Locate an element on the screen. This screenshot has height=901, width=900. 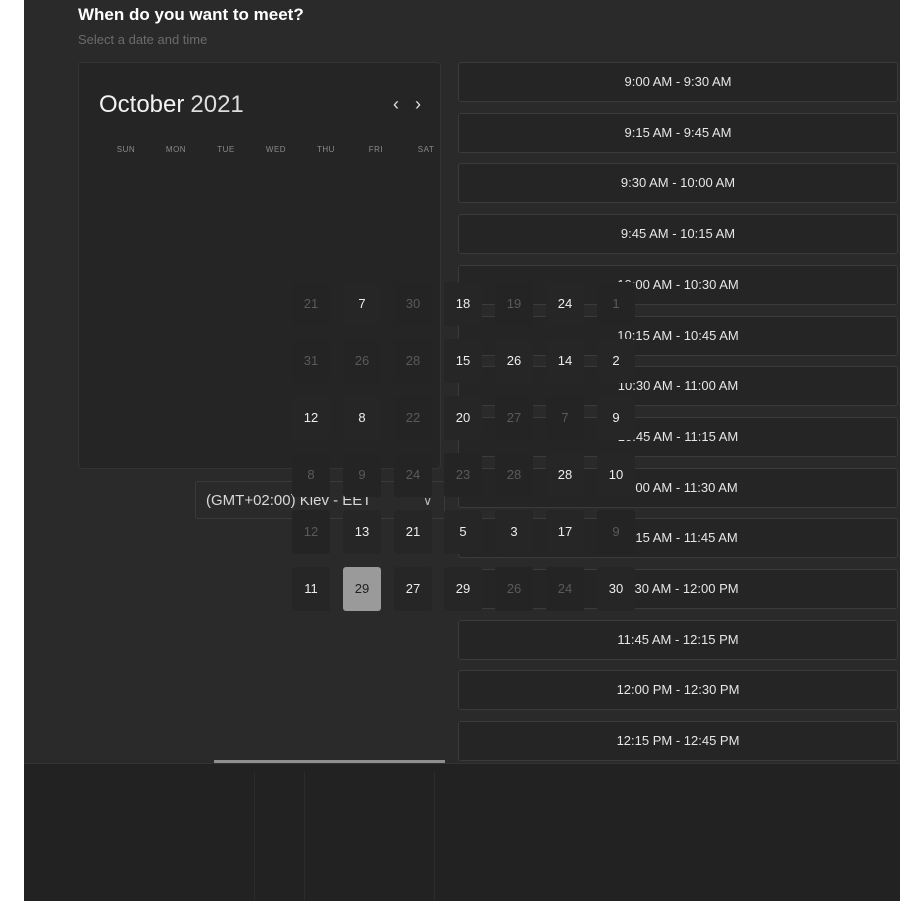
weekday-label: SAT is located at coordinates (426, 149).